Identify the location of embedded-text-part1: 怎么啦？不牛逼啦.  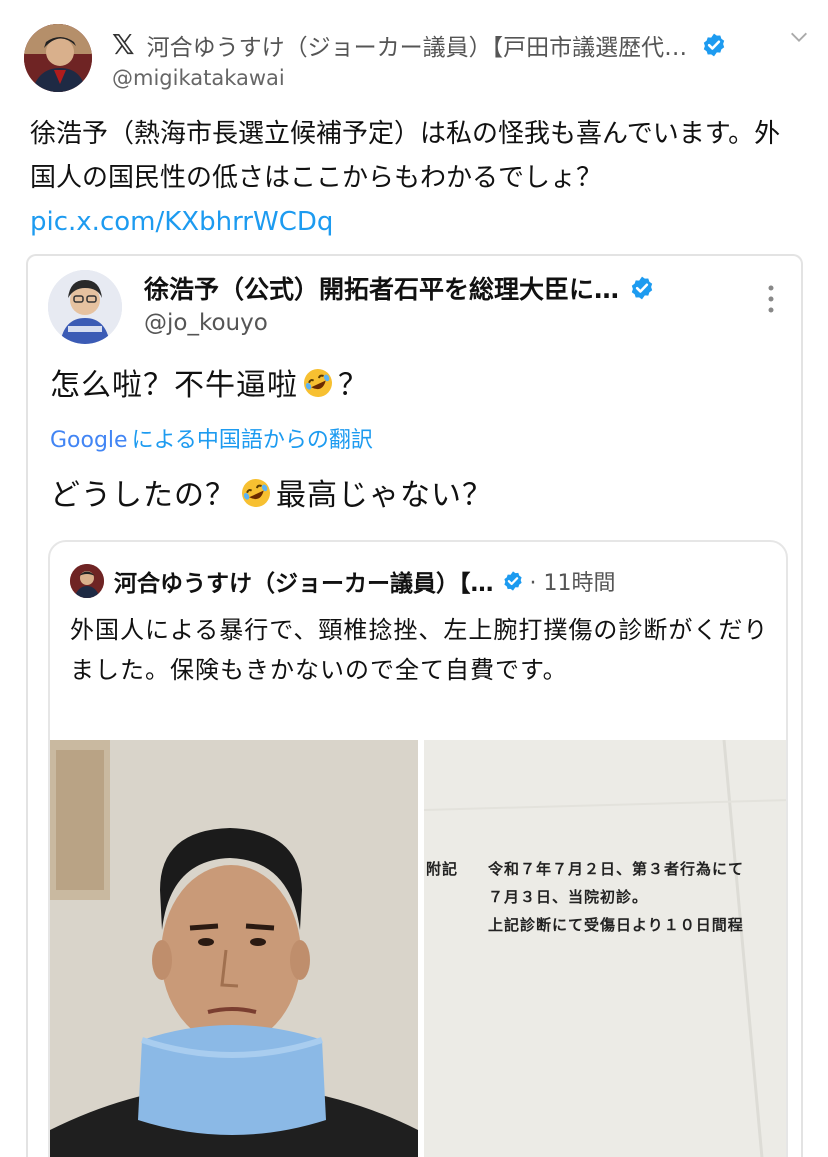
(174, 385).